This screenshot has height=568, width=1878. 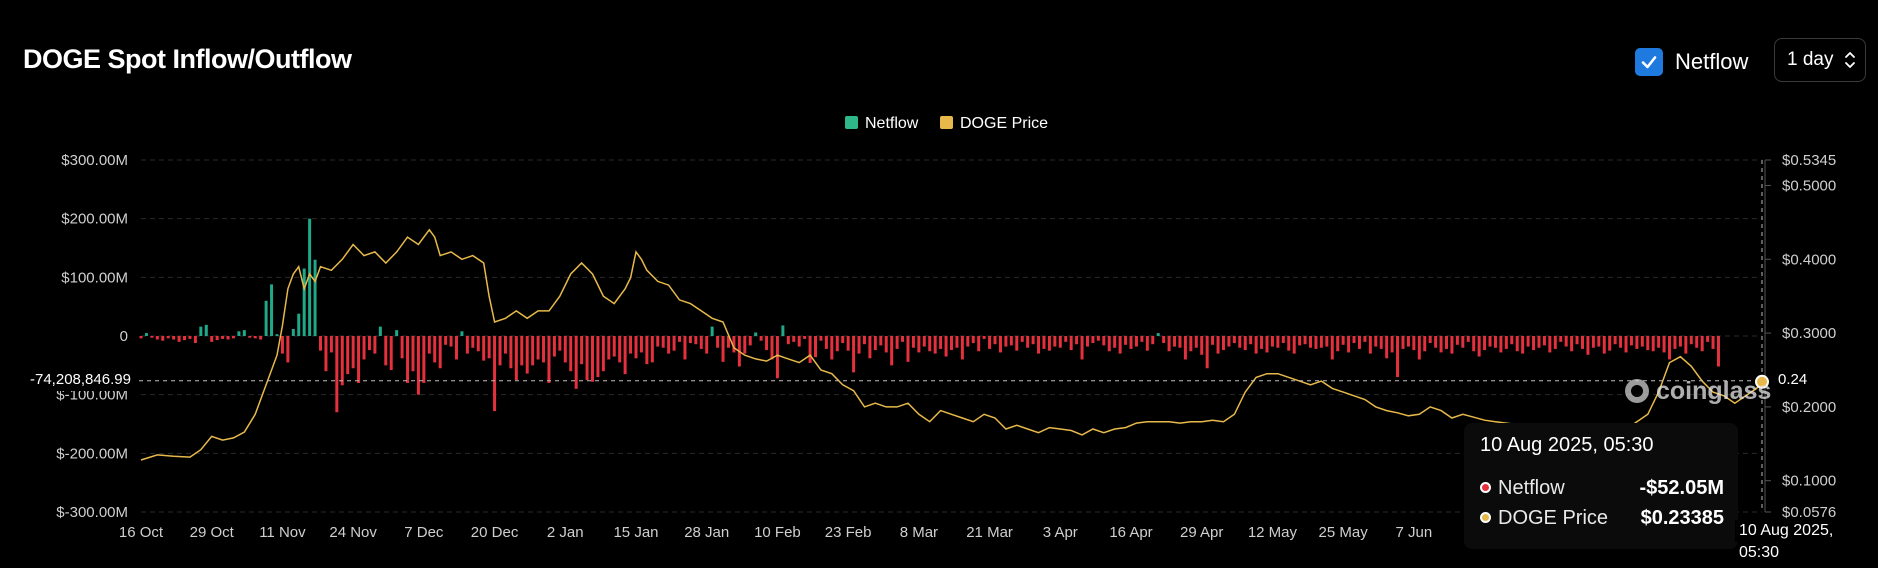 I want to click on legend-label-price: DOGE Price, so click(x=1004, y=123).